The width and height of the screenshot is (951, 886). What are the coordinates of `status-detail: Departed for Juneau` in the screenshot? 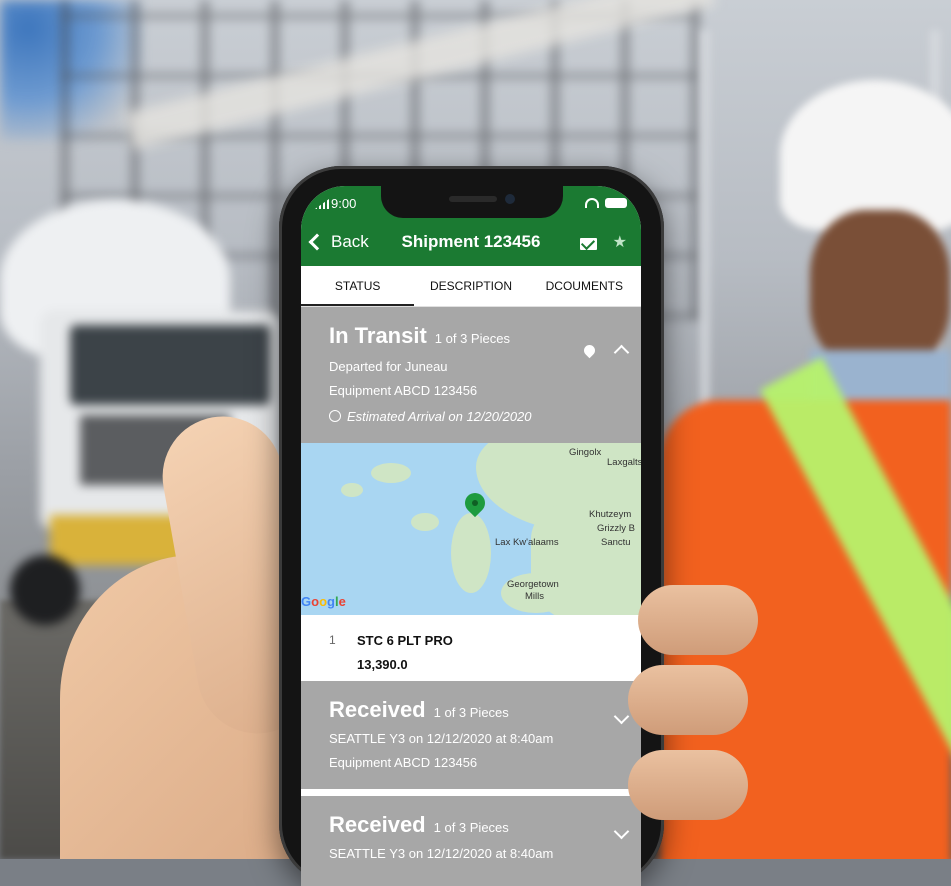 It's located at (388, 366).